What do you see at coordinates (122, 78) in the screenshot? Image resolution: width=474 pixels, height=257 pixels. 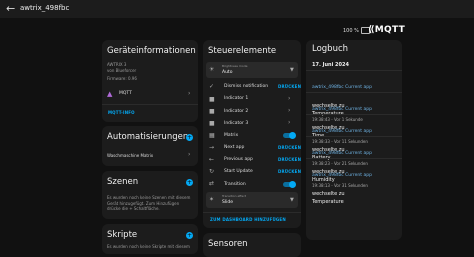 I see `device-firmware: Firmware: 0.96` at bounding box center [122, 78].